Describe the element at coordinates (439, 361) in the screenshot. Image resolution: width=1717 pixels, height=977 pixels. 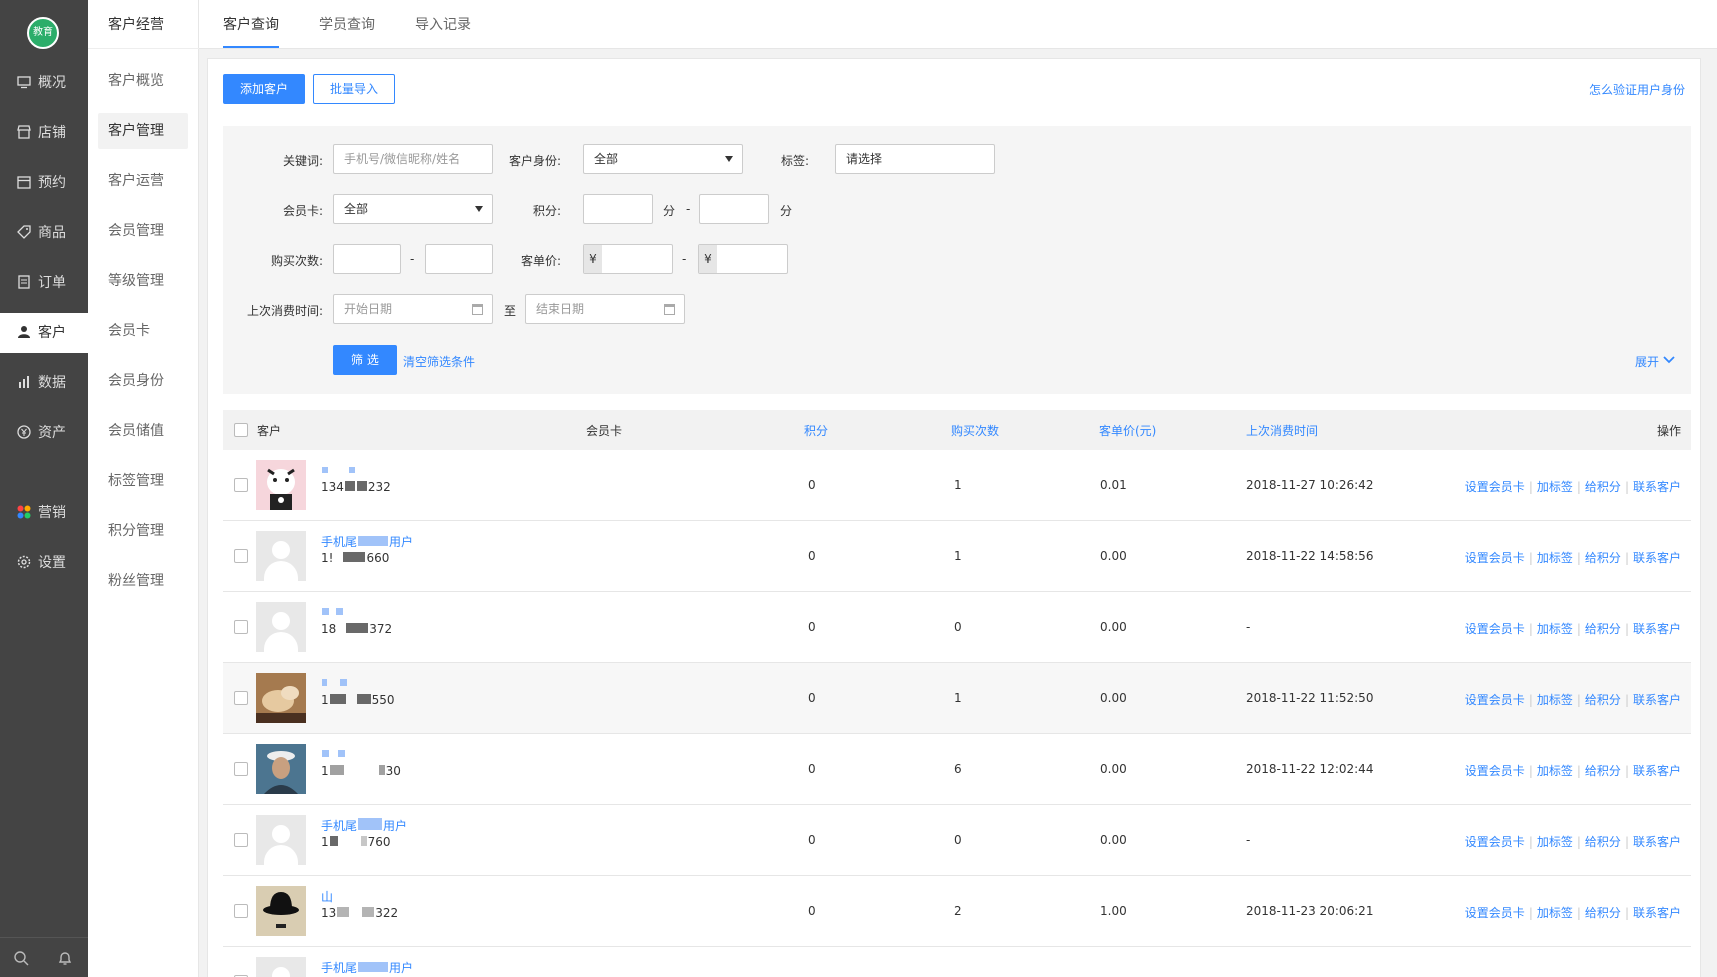
I see `clear-filters-link: 清空筛选条件` at that location.